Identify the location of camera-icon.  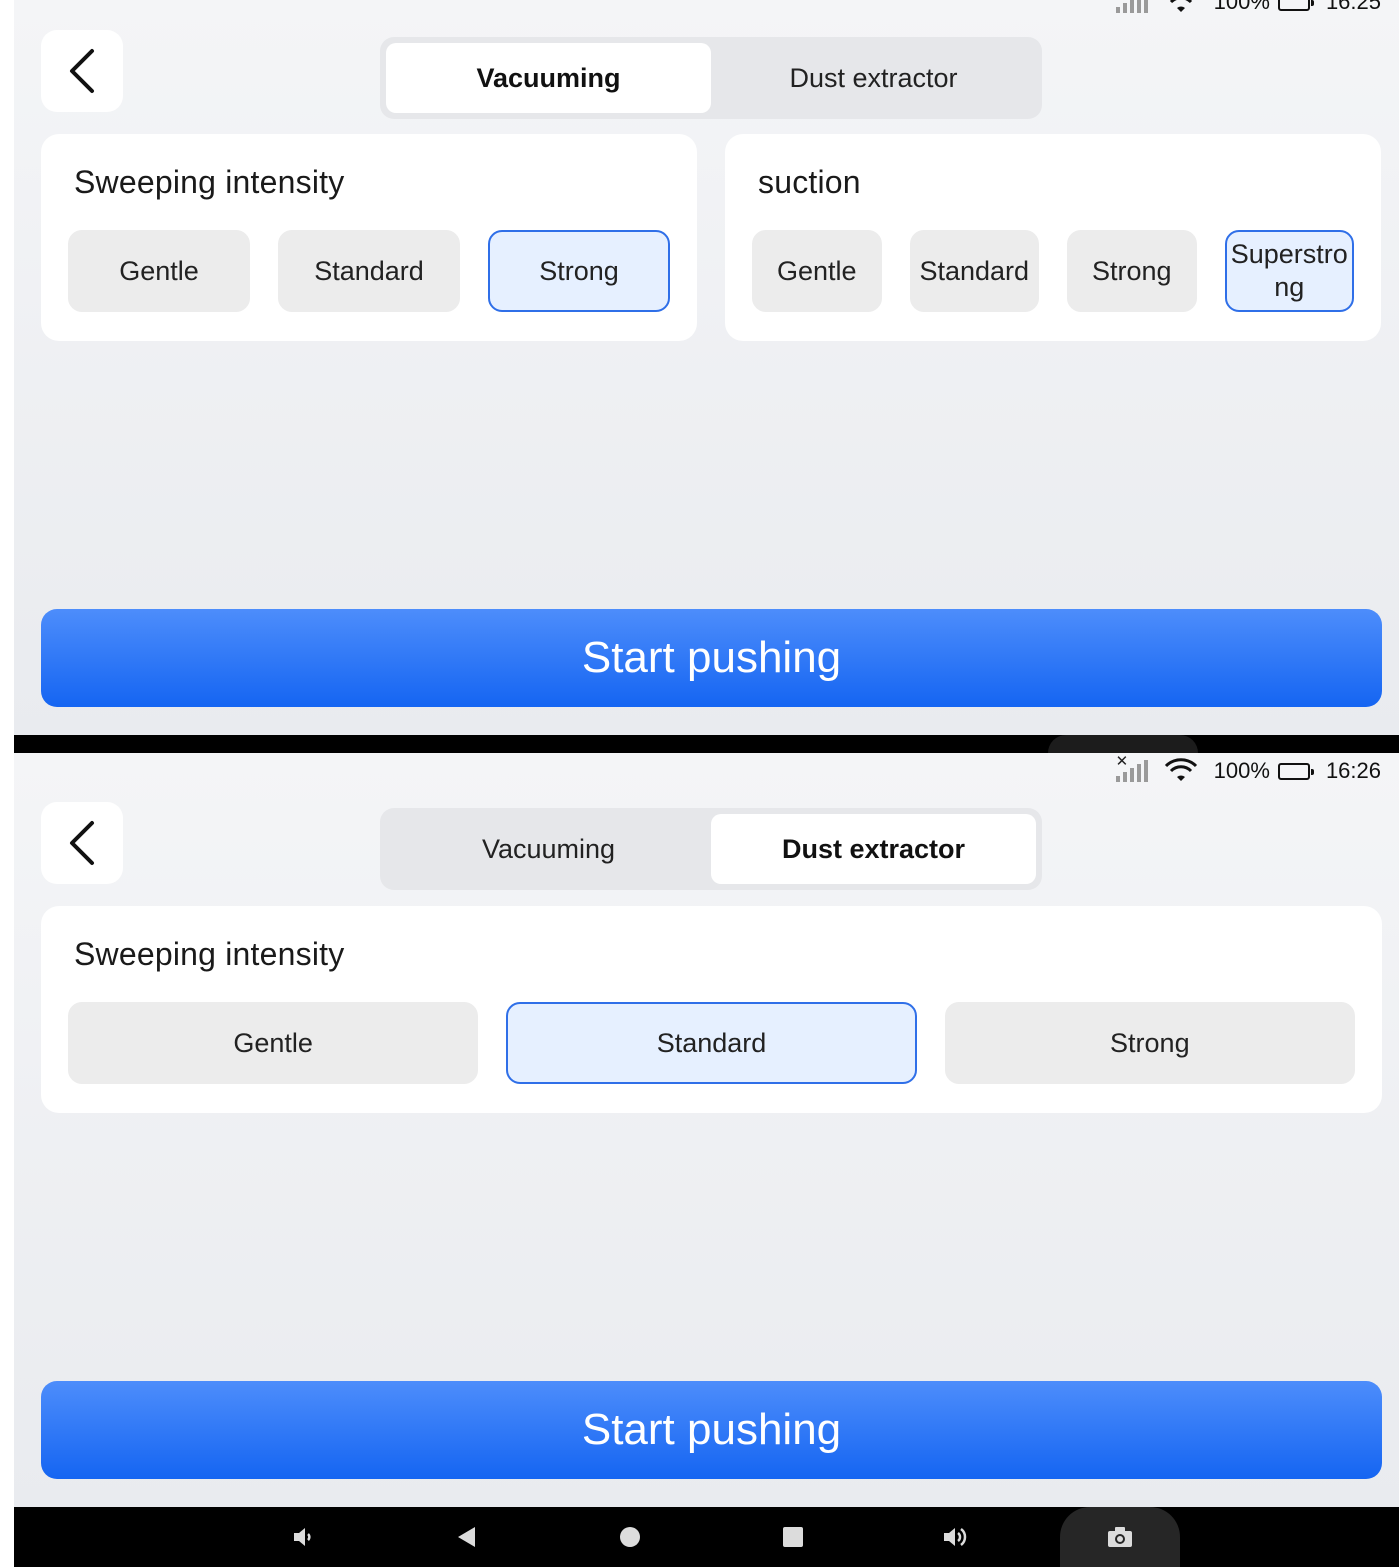
(1120, 1537).